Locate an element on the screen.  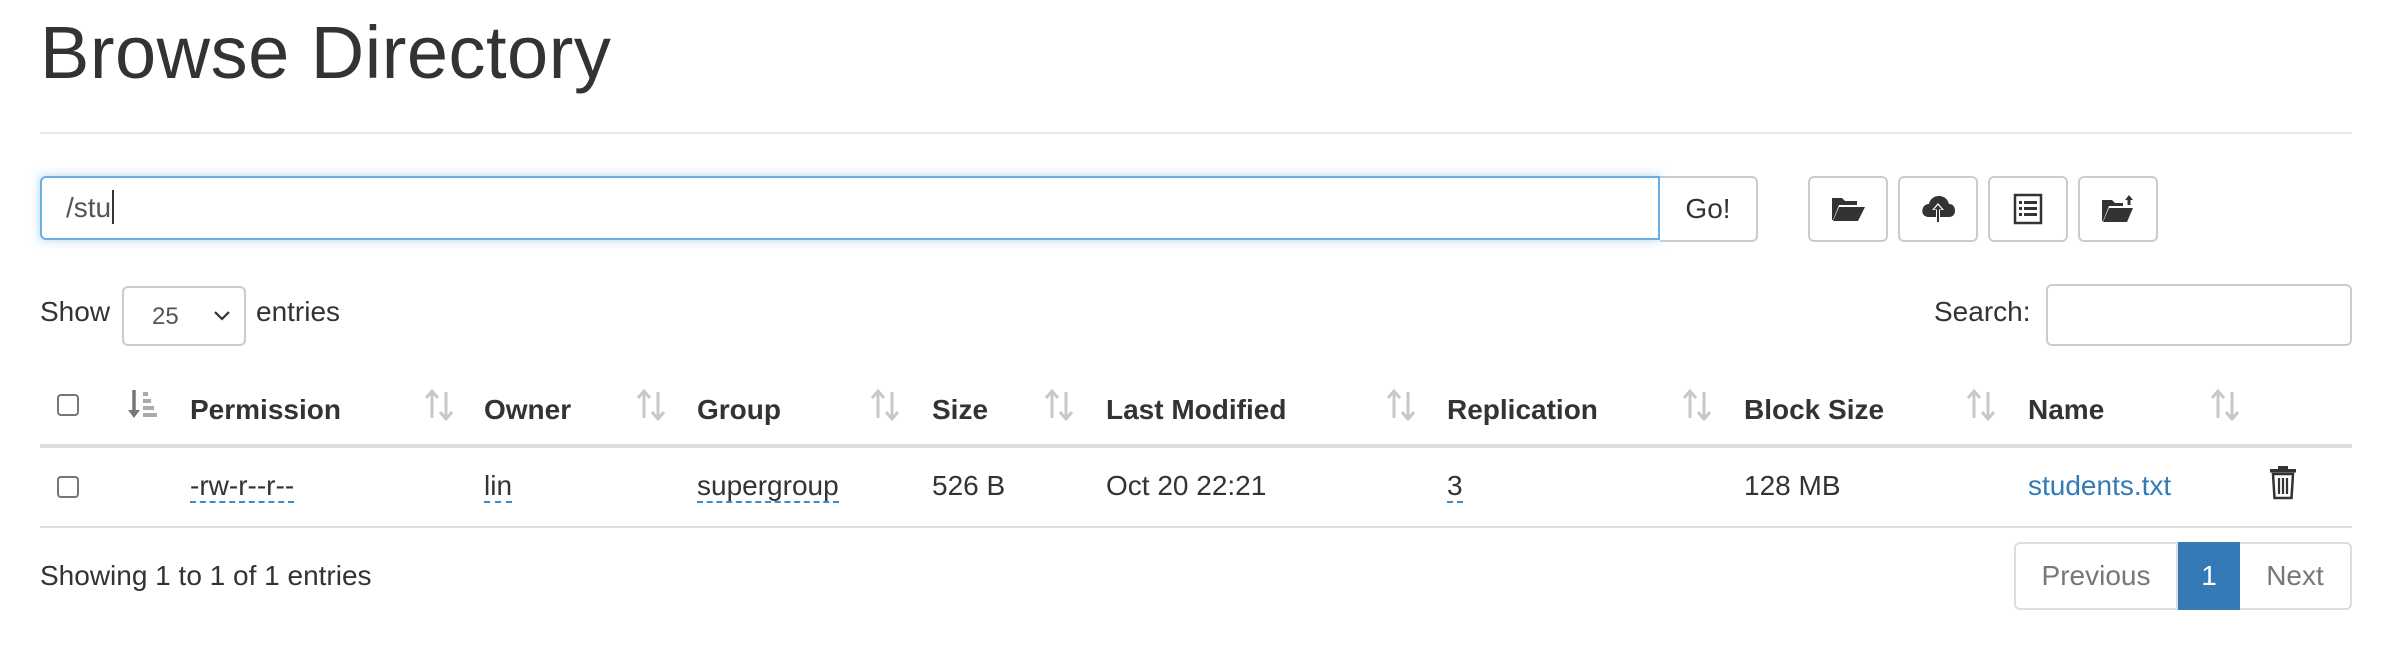
column-header-replication: Replication is located at coordinates (1522, 410).